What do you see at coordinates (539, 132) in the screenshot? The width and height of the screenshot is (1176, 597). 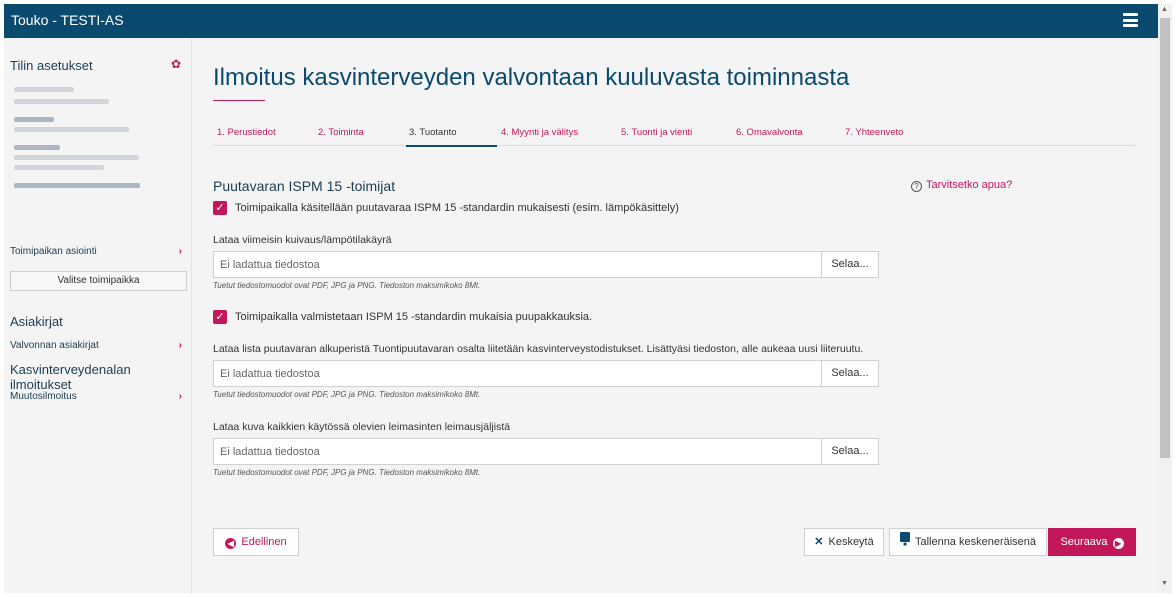 I see `tab-sales: 4. Myynti ja välitys` at bounding box center [539, 132].